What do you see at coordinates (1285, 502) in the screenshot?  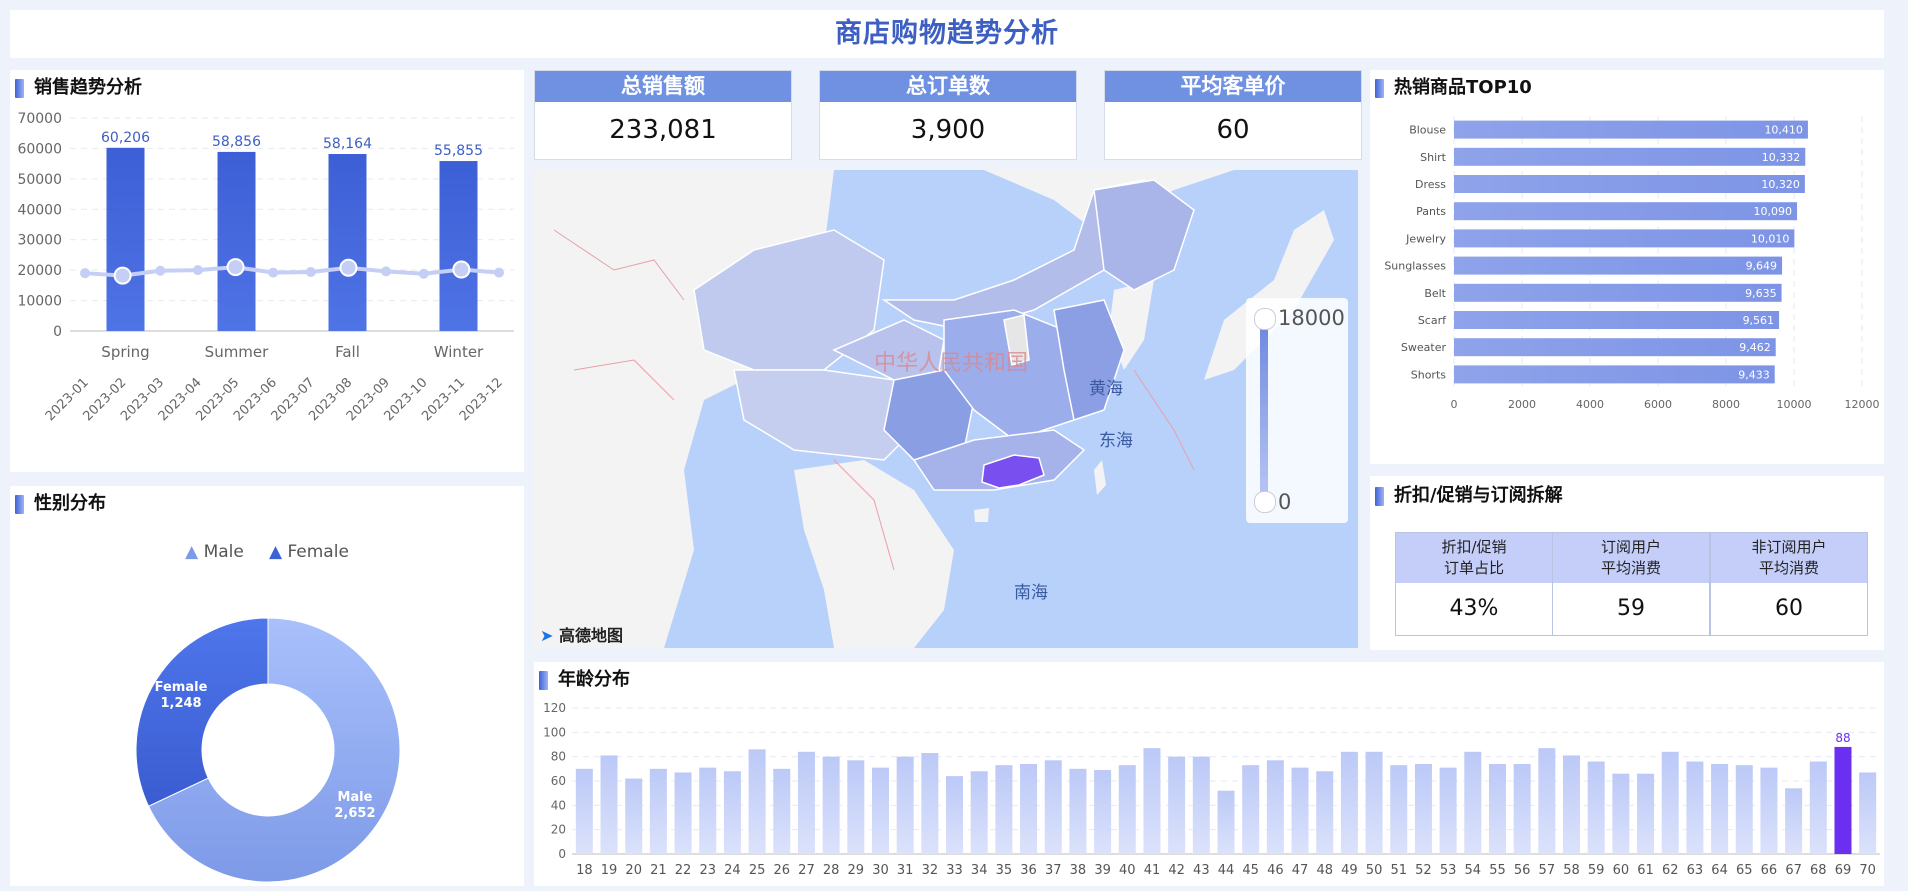 I see `visual-map-min-label: 0` at bounding box center [1285, 502].